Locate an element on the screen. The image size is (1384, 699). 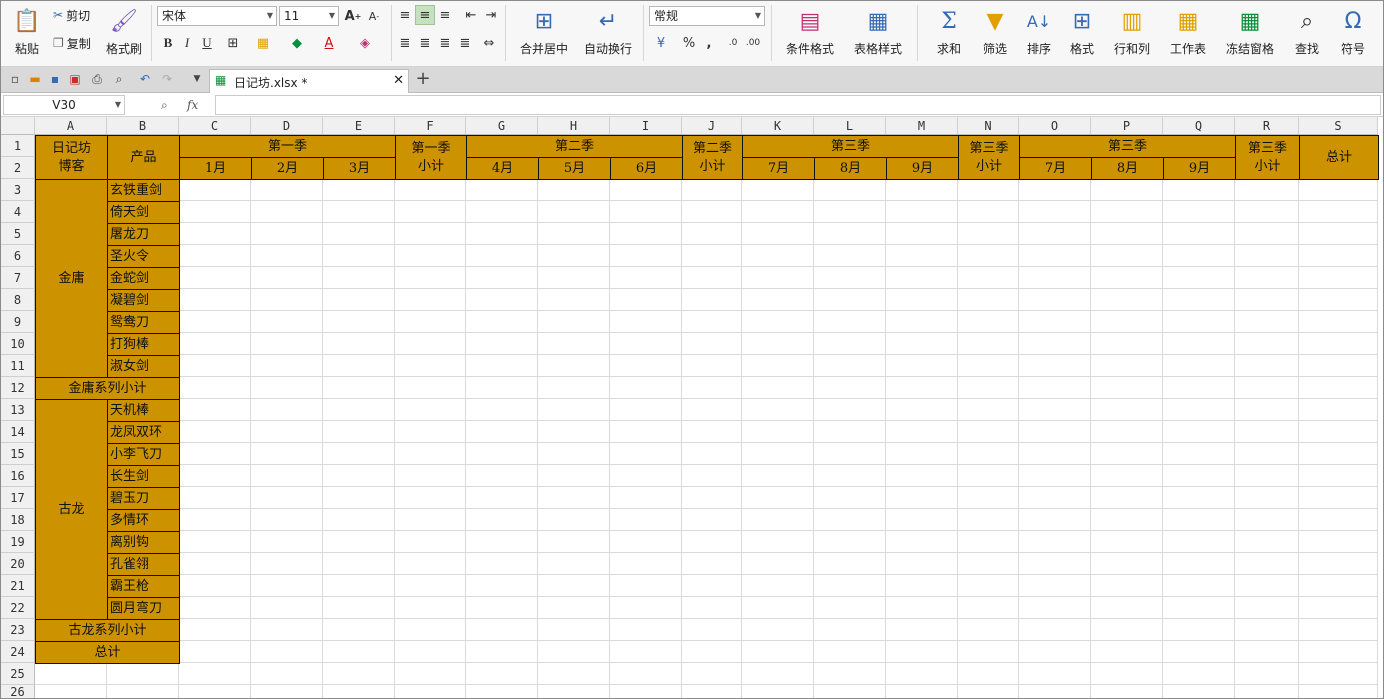
product-cell: 凝碧剑 is located at coordinates (143, 300).